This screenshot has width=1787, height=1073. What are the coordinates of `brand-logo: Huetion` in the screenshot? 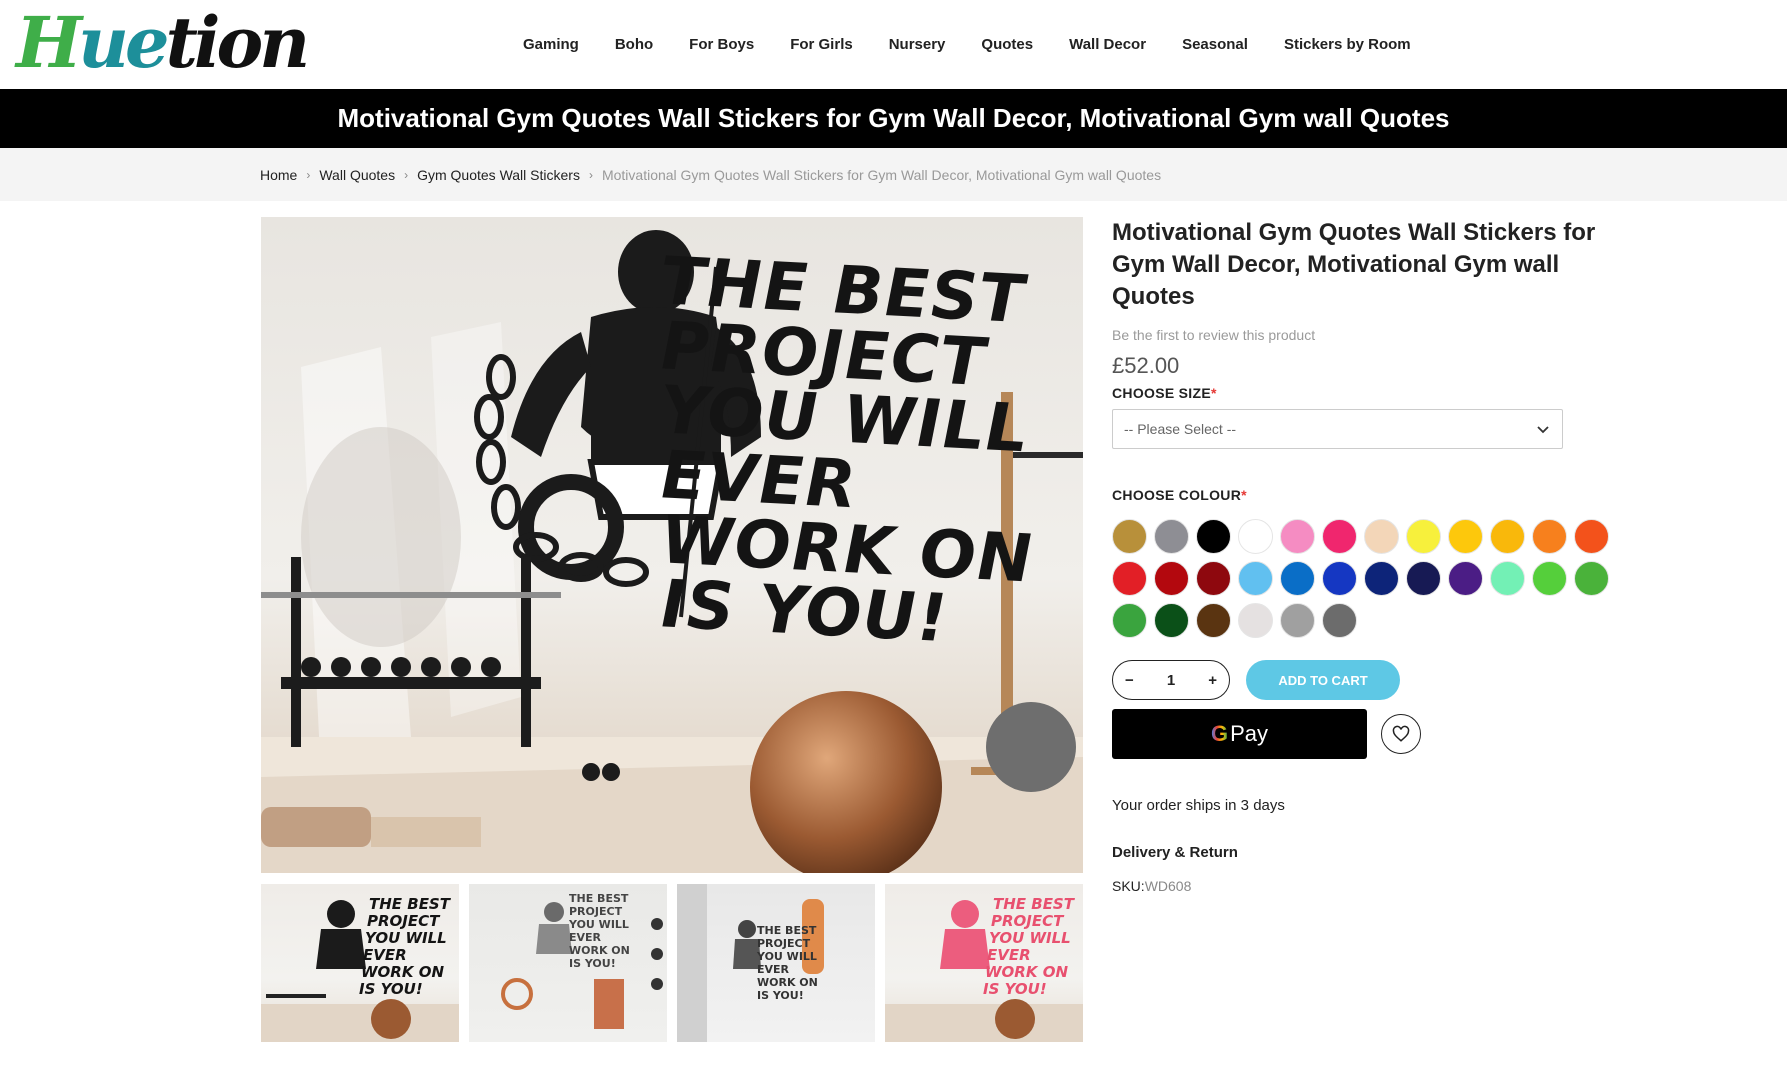 It's located at (163, 42).